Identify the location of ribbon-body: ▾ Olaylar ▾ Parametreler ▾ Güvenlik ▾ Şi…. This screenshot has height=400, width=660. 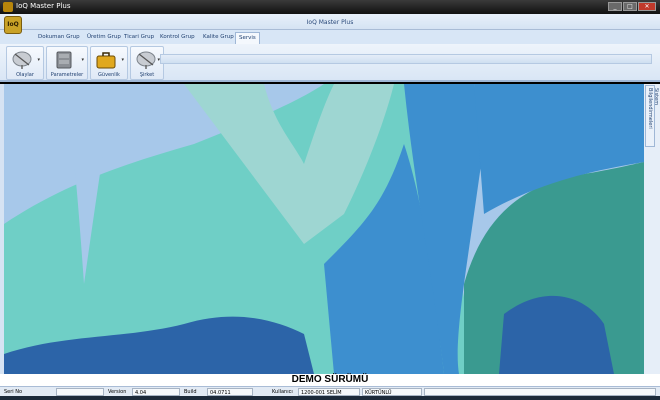
(330, 63).